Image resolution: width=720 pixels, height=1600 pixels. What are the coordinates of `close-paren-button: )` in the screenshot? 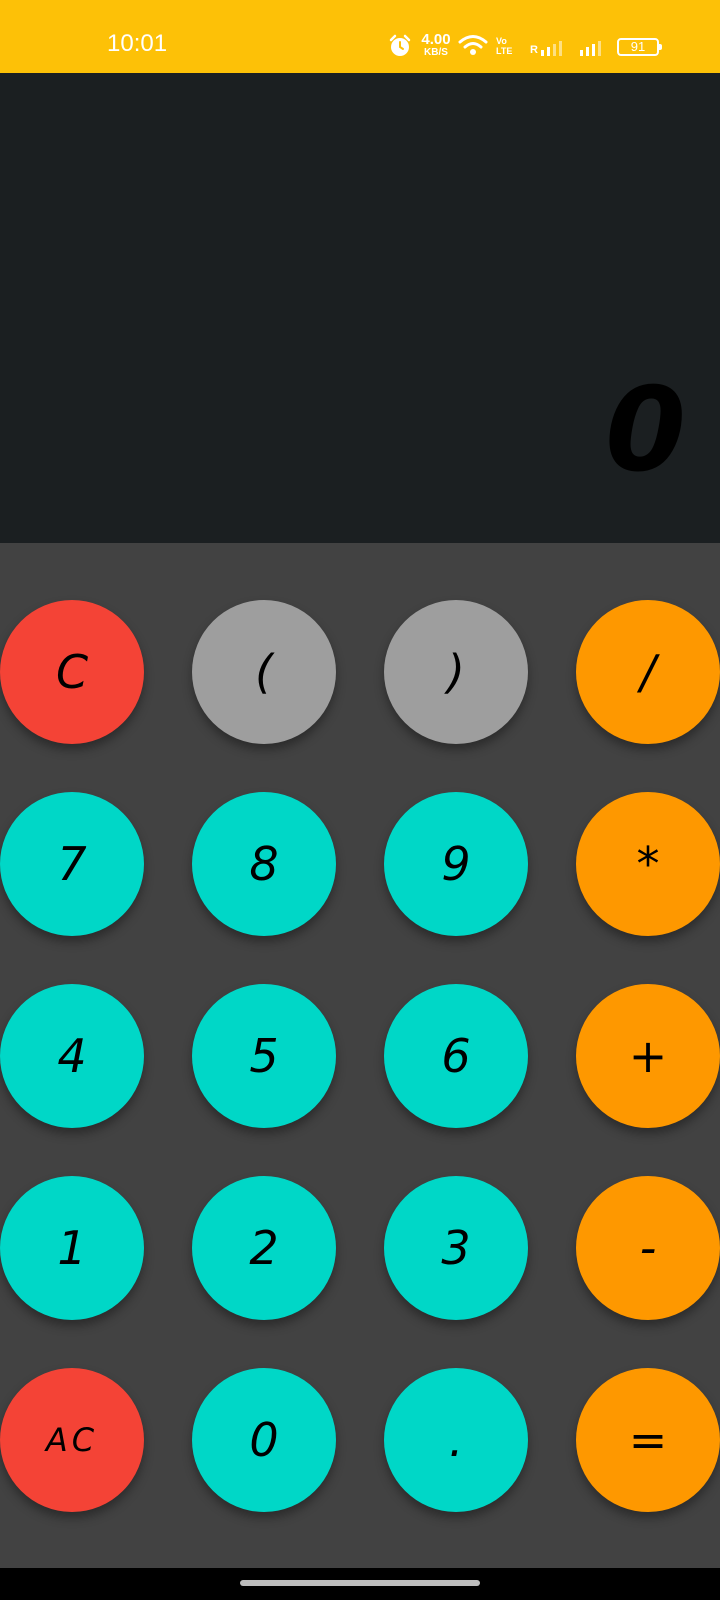 It's located at (456, 672).